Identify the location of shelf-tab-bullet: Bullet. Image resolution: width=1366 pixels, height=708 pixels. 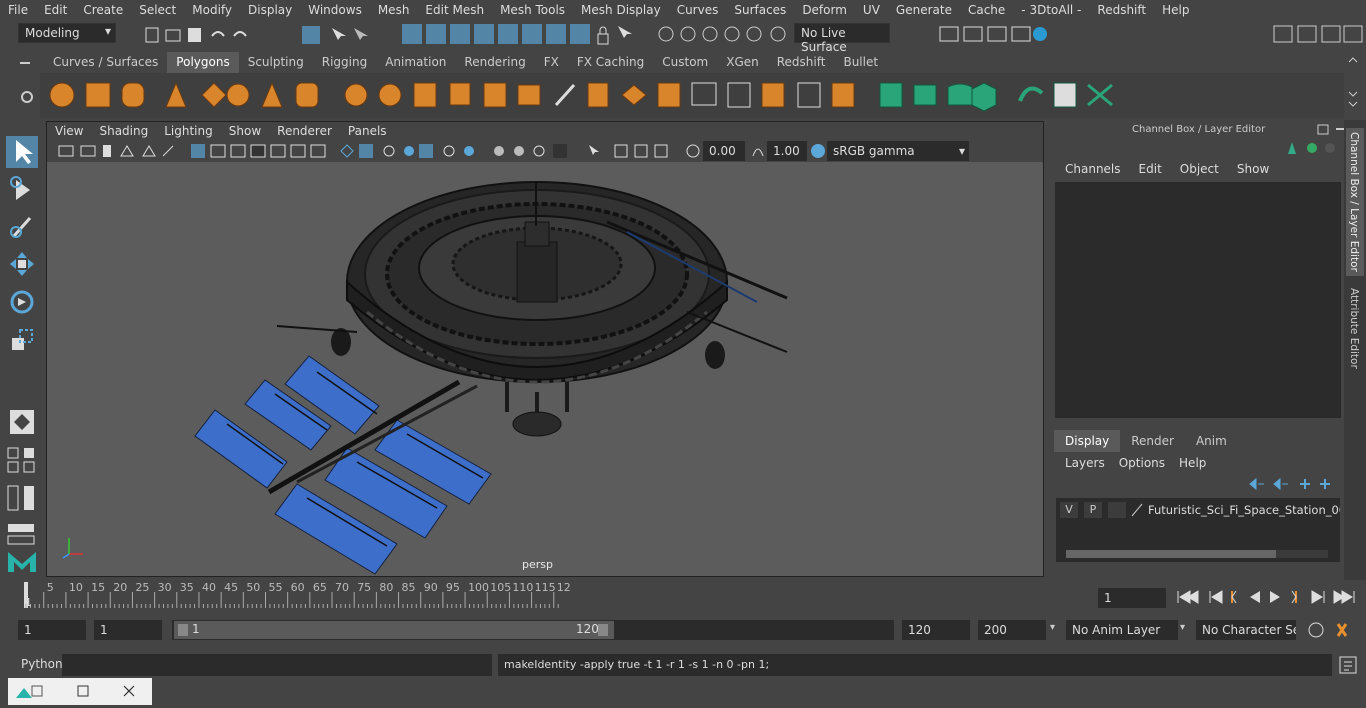
(860, 62).